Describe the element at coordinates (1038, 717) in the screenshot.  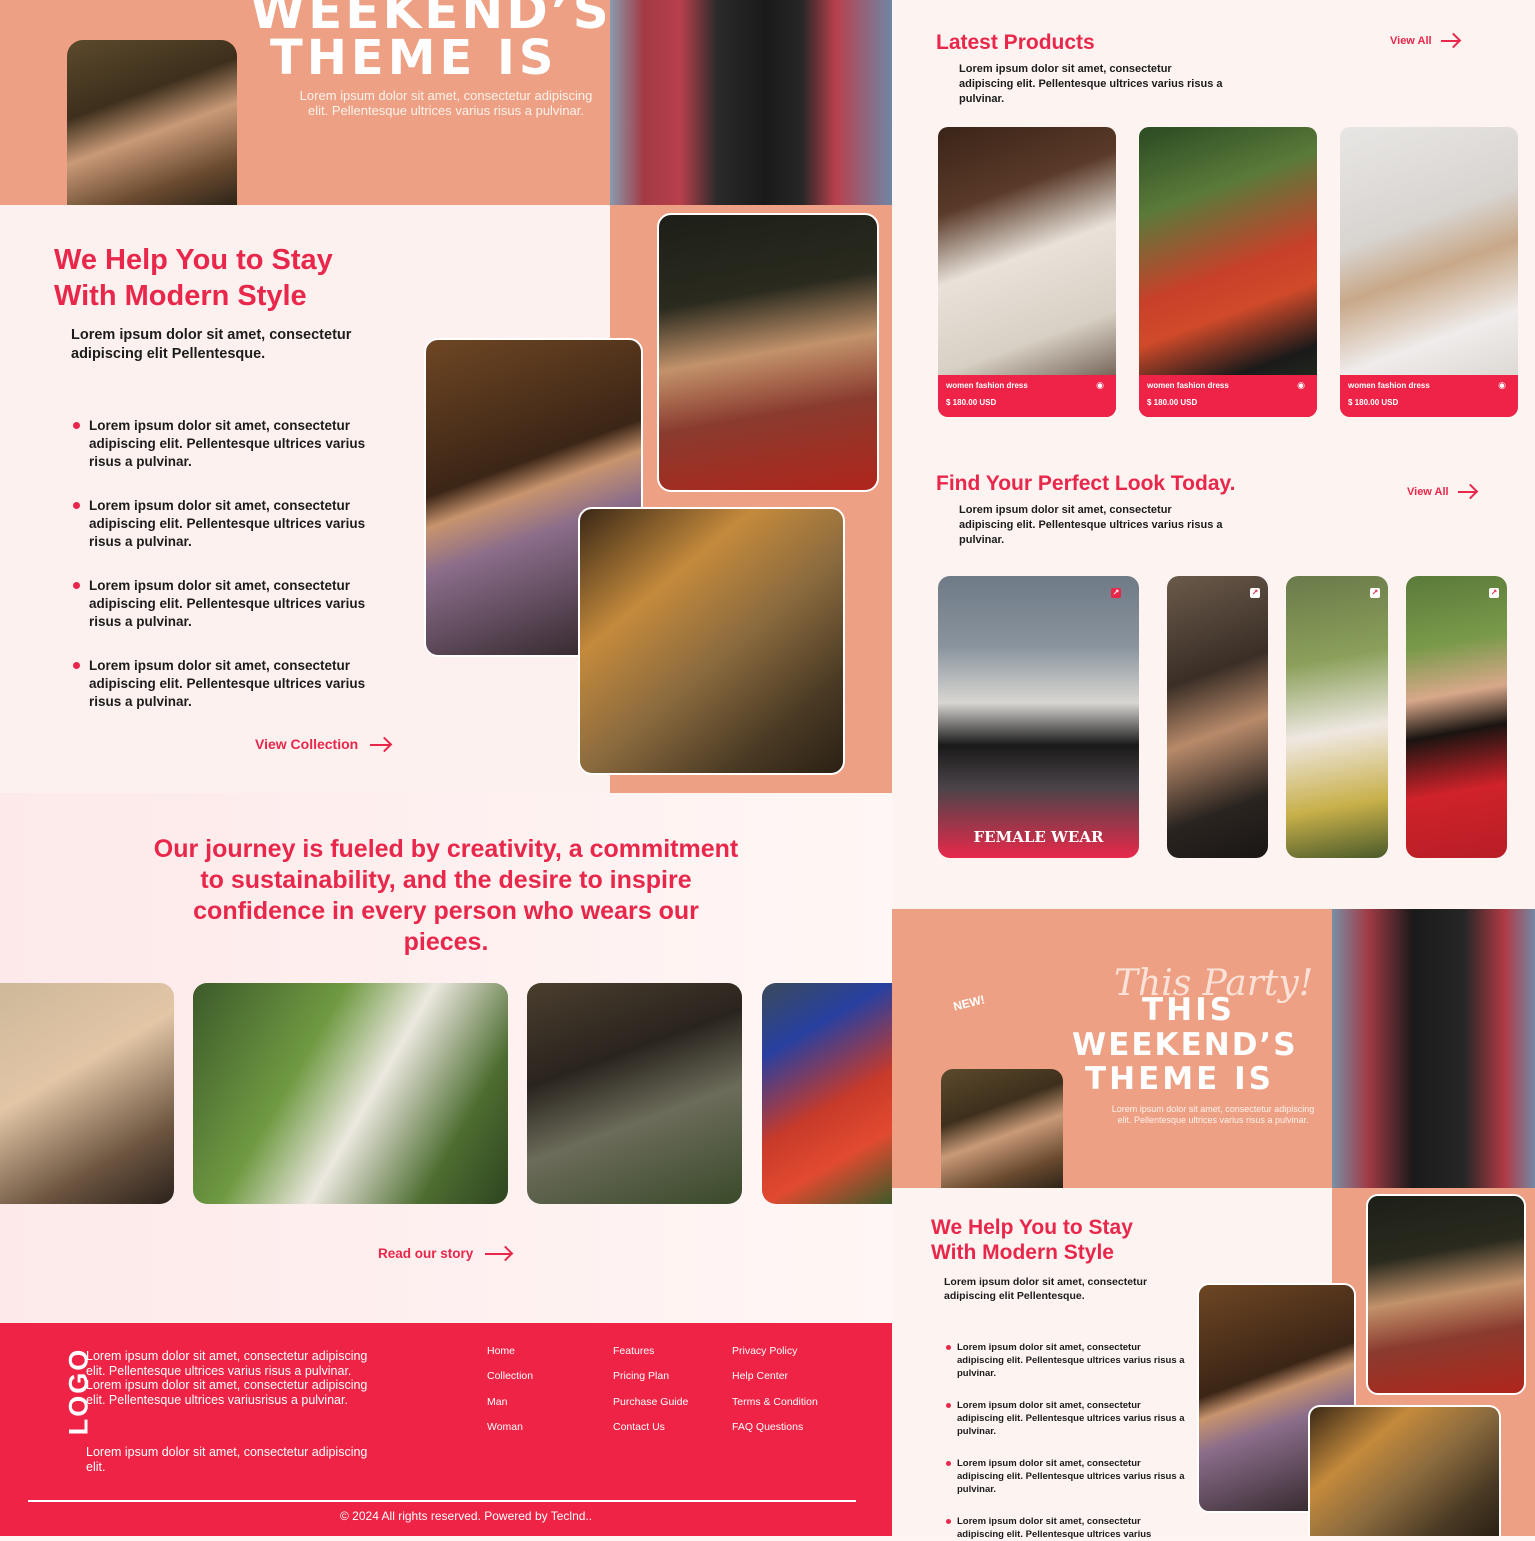
I see `look-card-female-wear: ↗ FEMALE WEAR` at that location.